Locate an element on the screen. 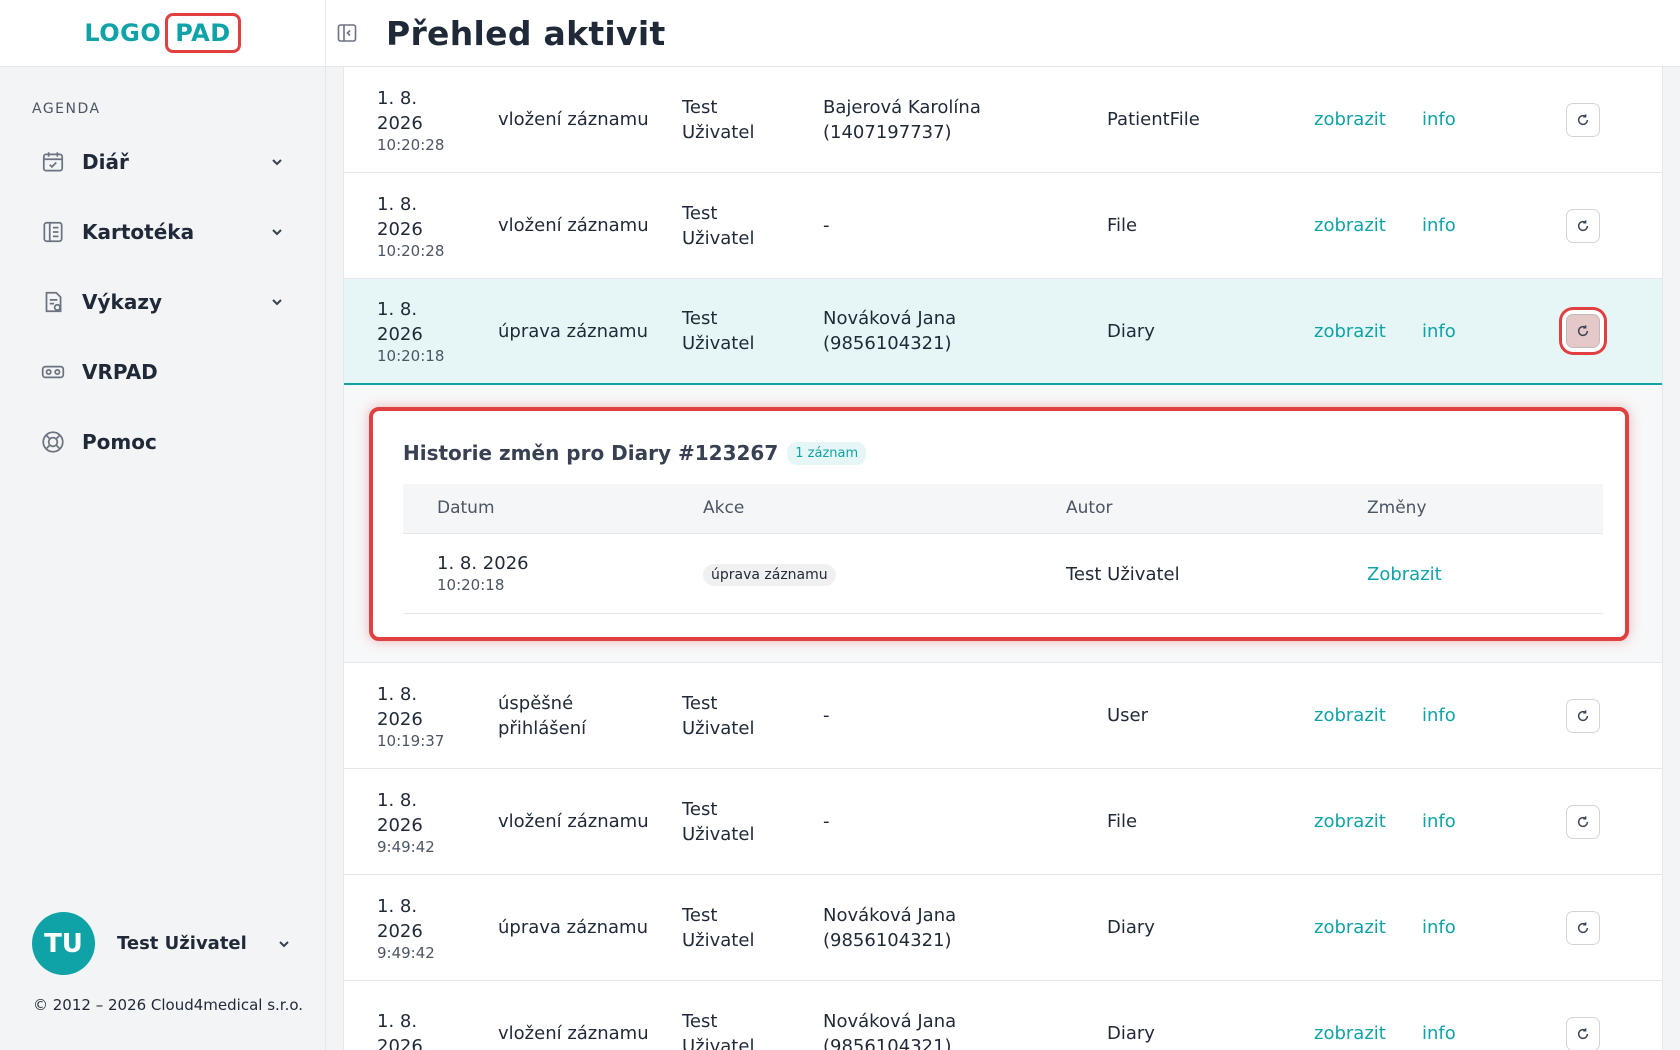 Image resolution: width=1680 pixels, height=1050 pixels. user-menu: TU Test Uživatel is located at coordinates (162, 943).